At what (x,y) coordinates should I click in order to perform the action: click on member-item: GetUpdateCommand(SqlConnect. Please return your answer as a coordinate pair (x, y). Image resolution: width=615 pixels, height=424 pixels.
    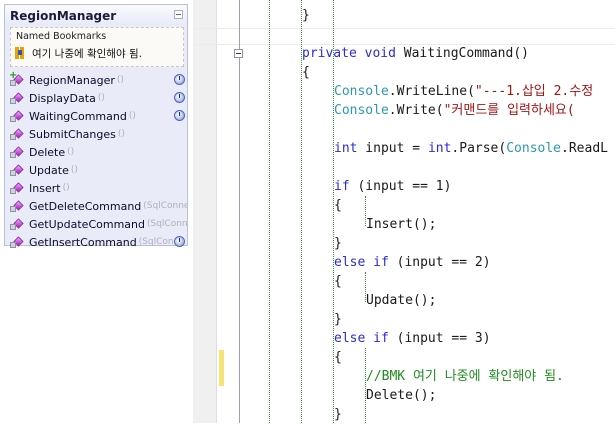
    Looking at the image, I should click on (96, 224).